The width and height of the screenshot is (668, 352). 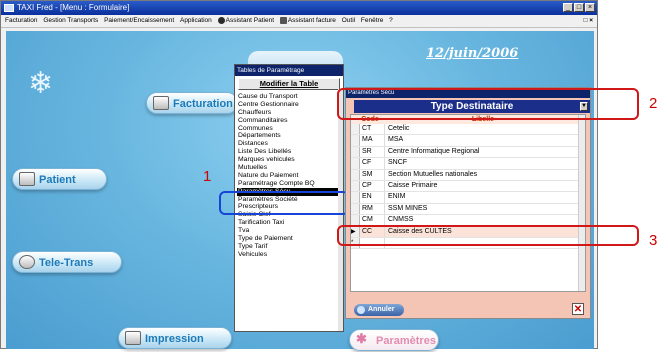 I want to click on teletrans-button: Tele-Trans, so click(x=67, y=262).